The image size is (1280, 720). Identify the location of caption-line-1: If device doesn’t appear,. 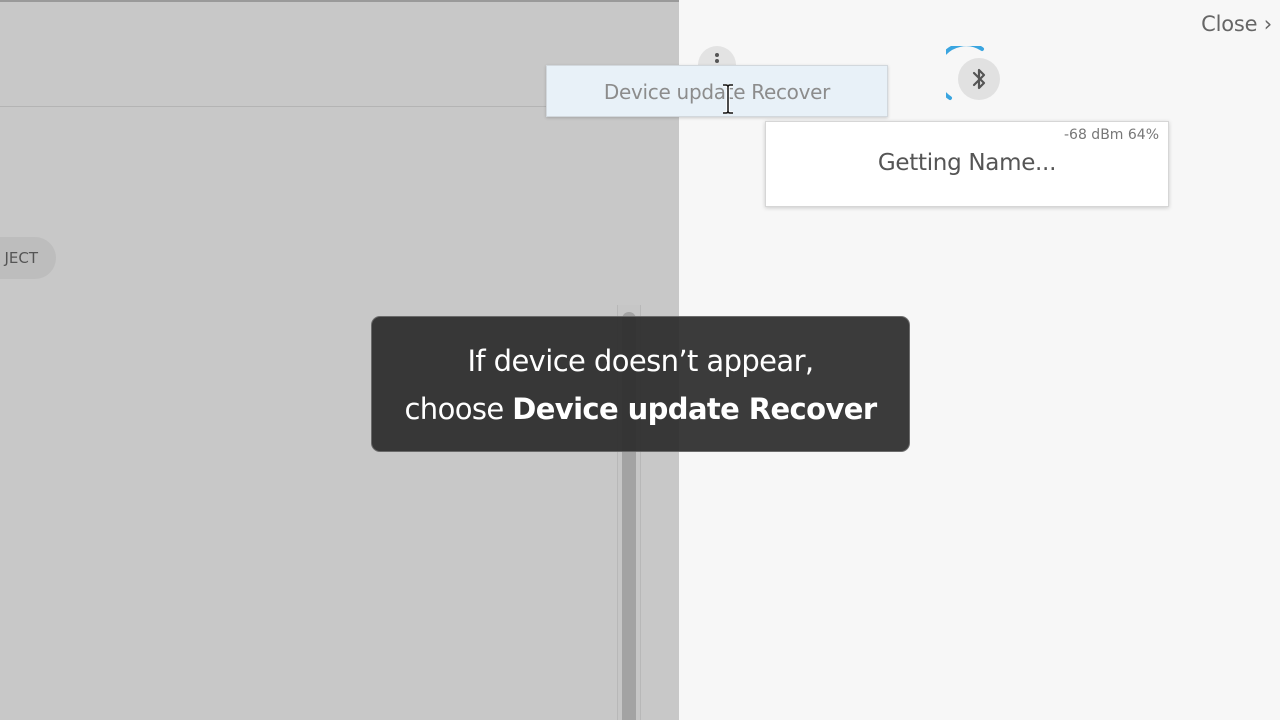
(640, 361).